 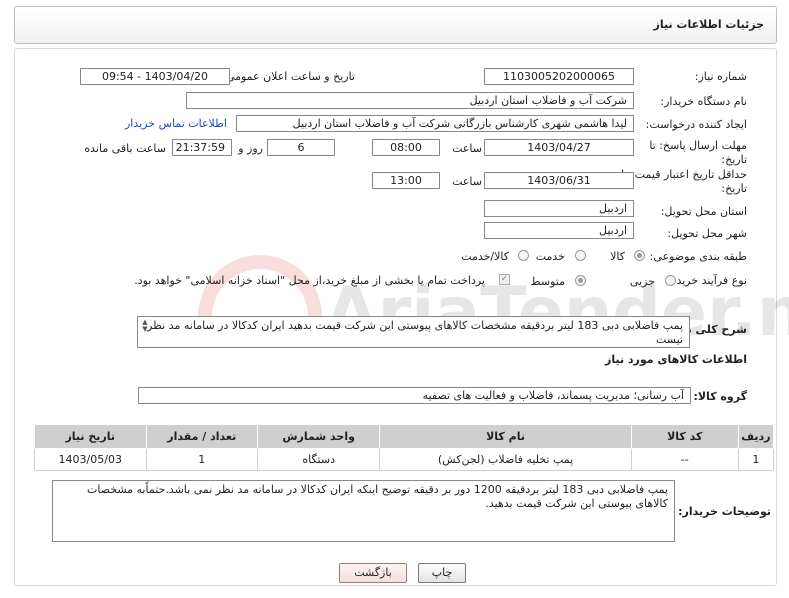 What do you see at coordinates (90, 459) in the screenshot?
I see `cell-date: 1403/05/03` at bounding box center [90, 459].